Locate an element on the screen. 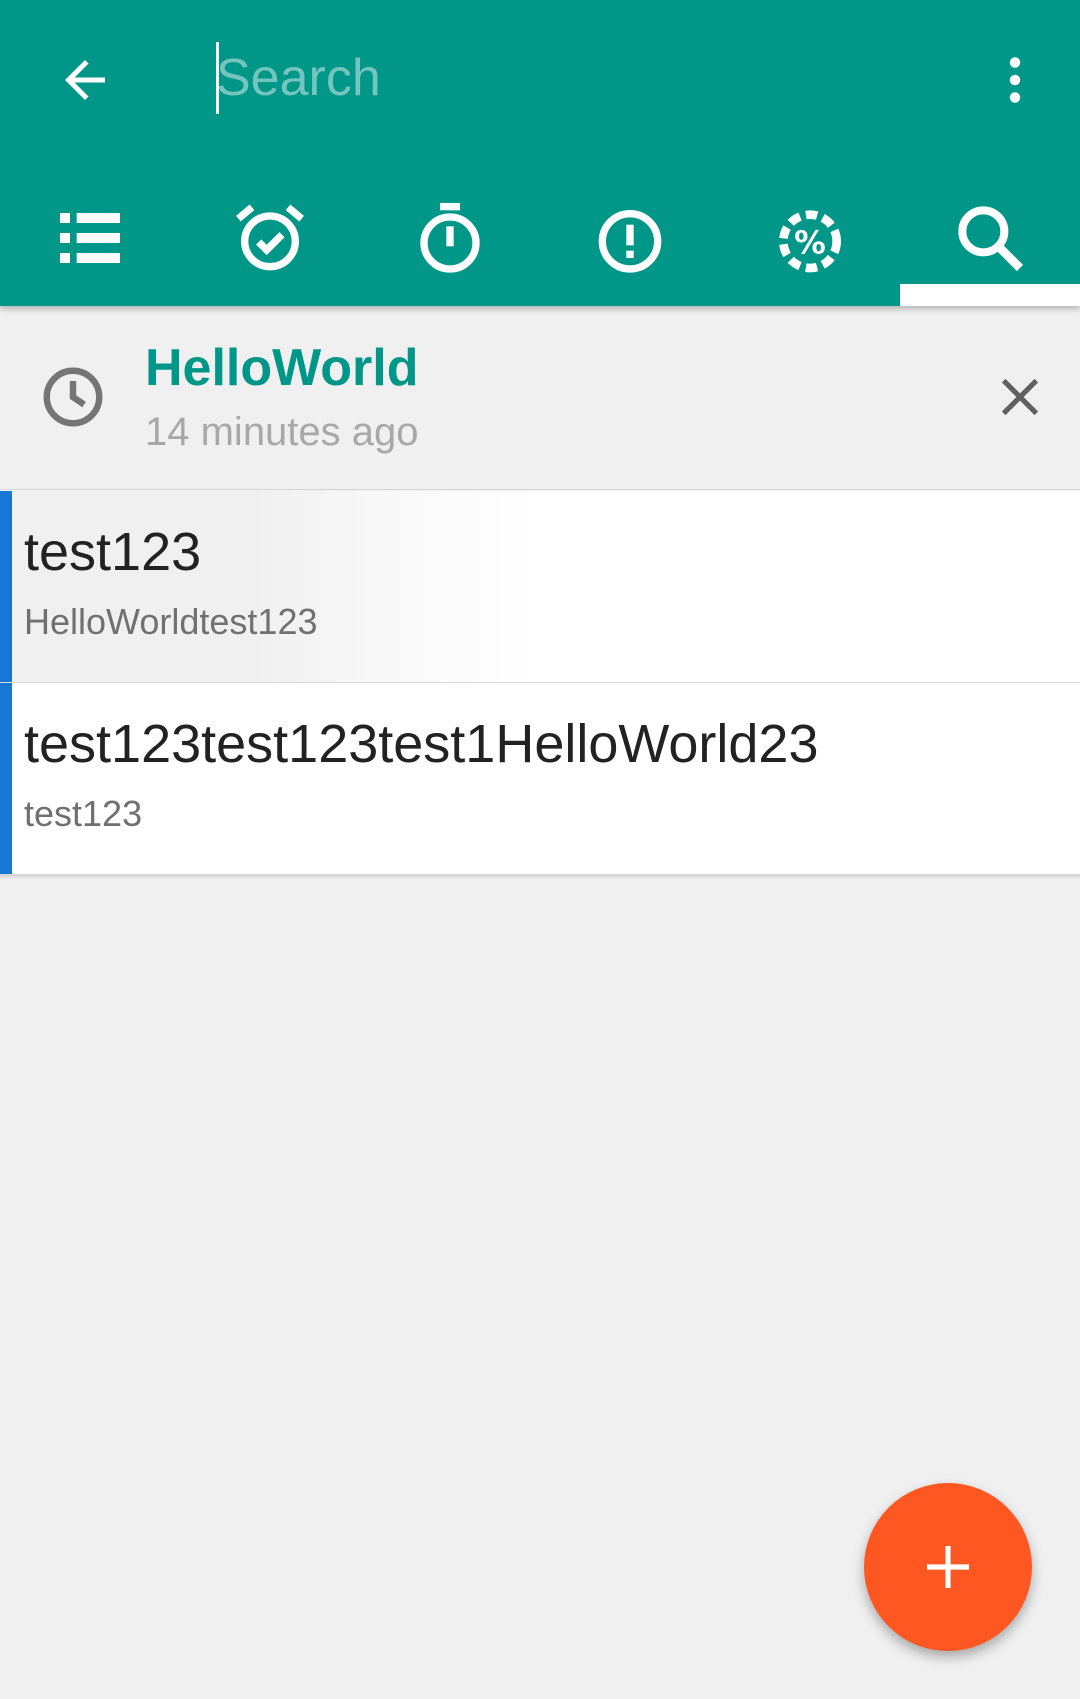 The height and width of the screenshot is (1699, 1080). alarm-check-icon is located at coordinates (270, 237).